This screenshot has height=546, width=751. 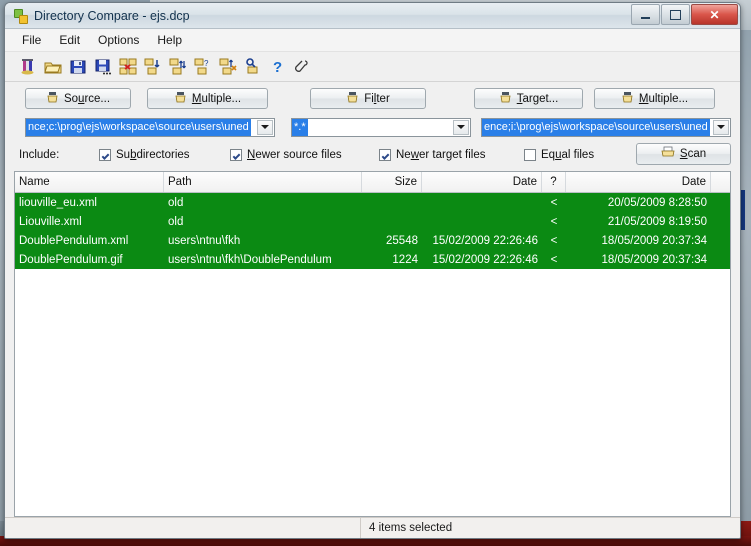 I want to click on checkbox-equal-files-label: Equal files, so click(x=568, y=155).